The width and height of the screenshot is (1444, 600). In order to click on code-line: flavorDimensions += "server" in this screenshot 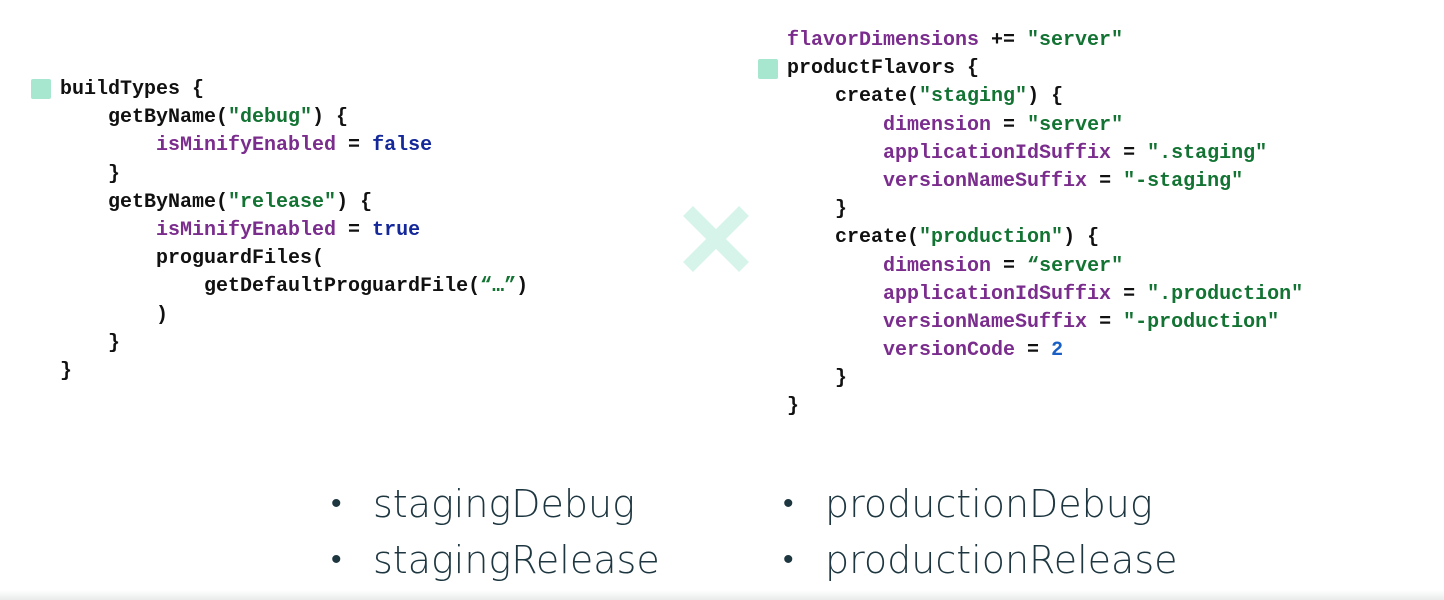, I will do `click(1045, 41)`.